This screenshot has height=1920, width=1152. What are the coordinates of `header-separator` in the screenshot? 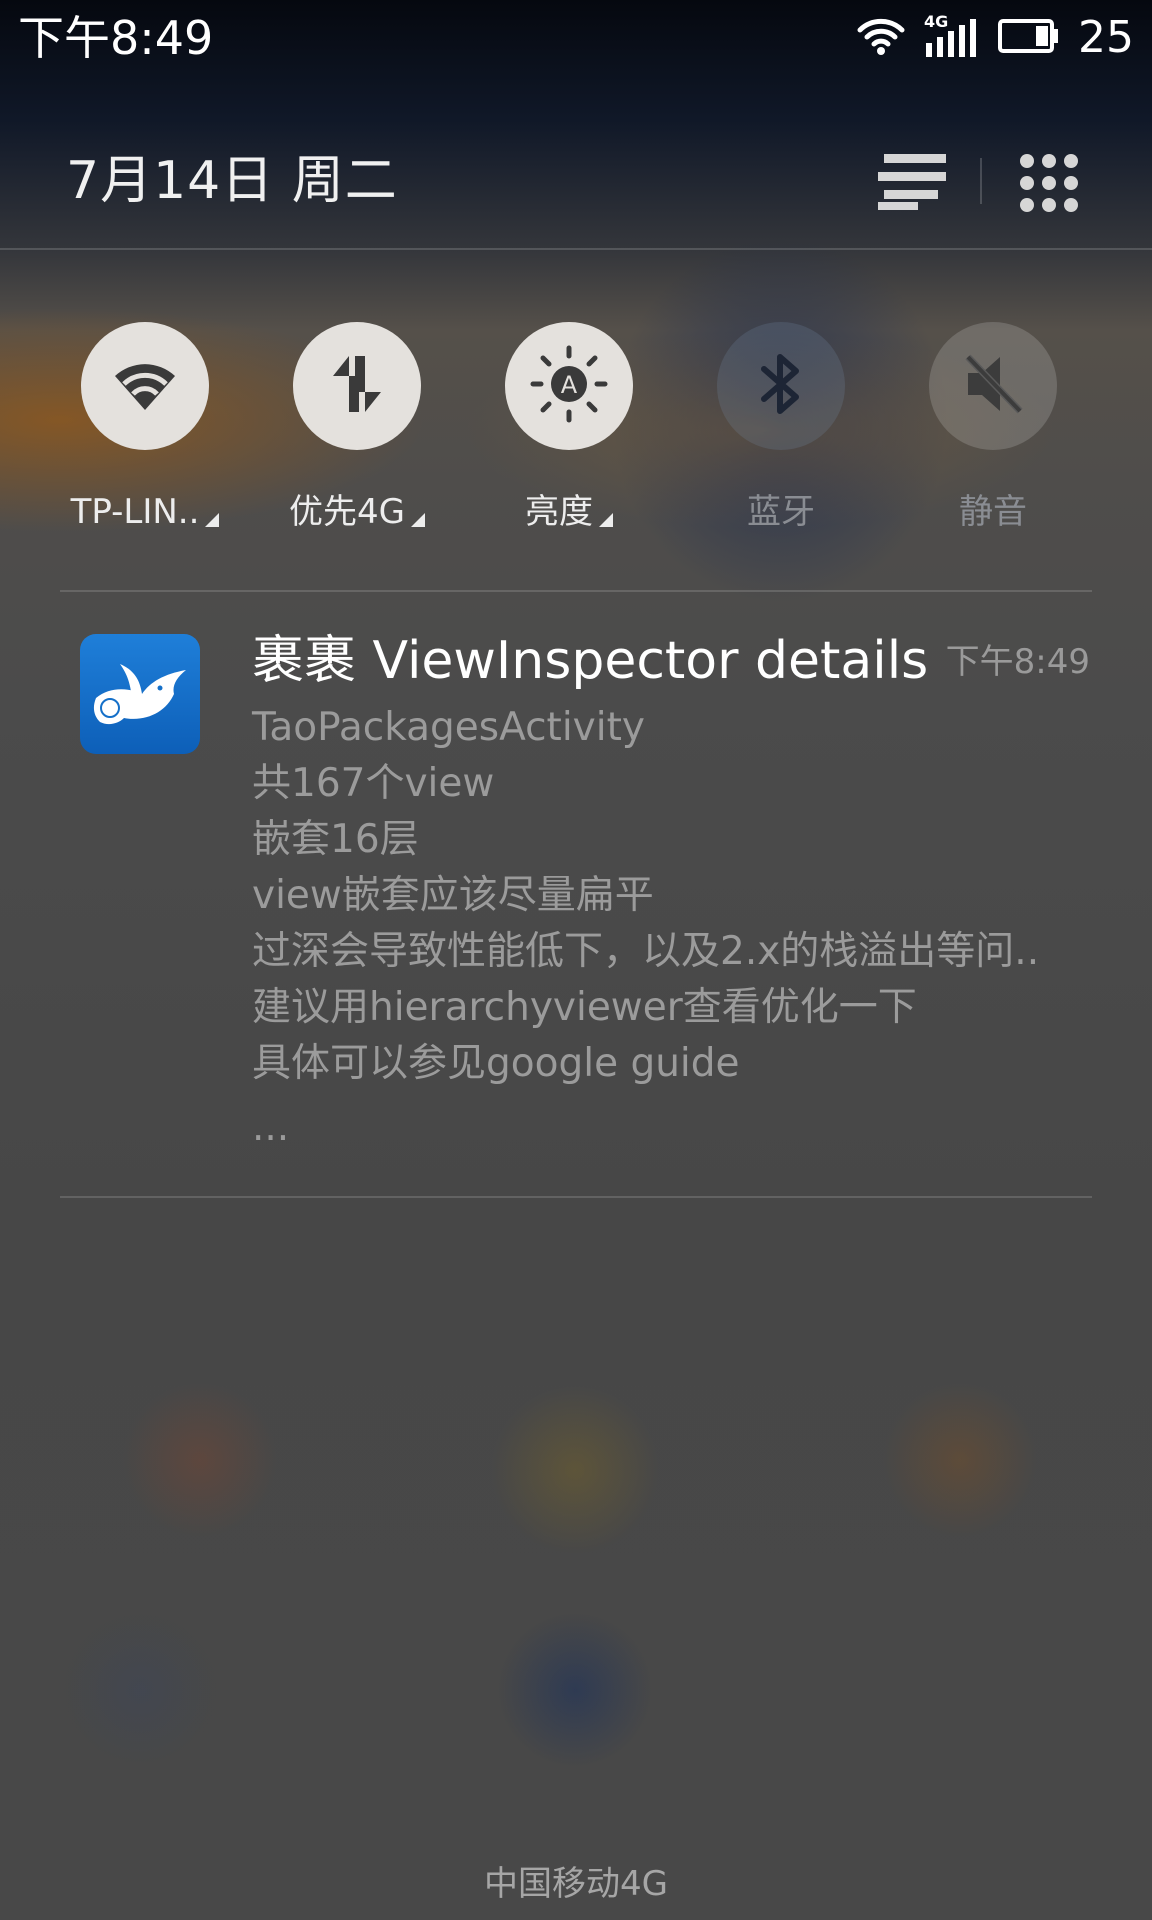 It's located at (576, 249).